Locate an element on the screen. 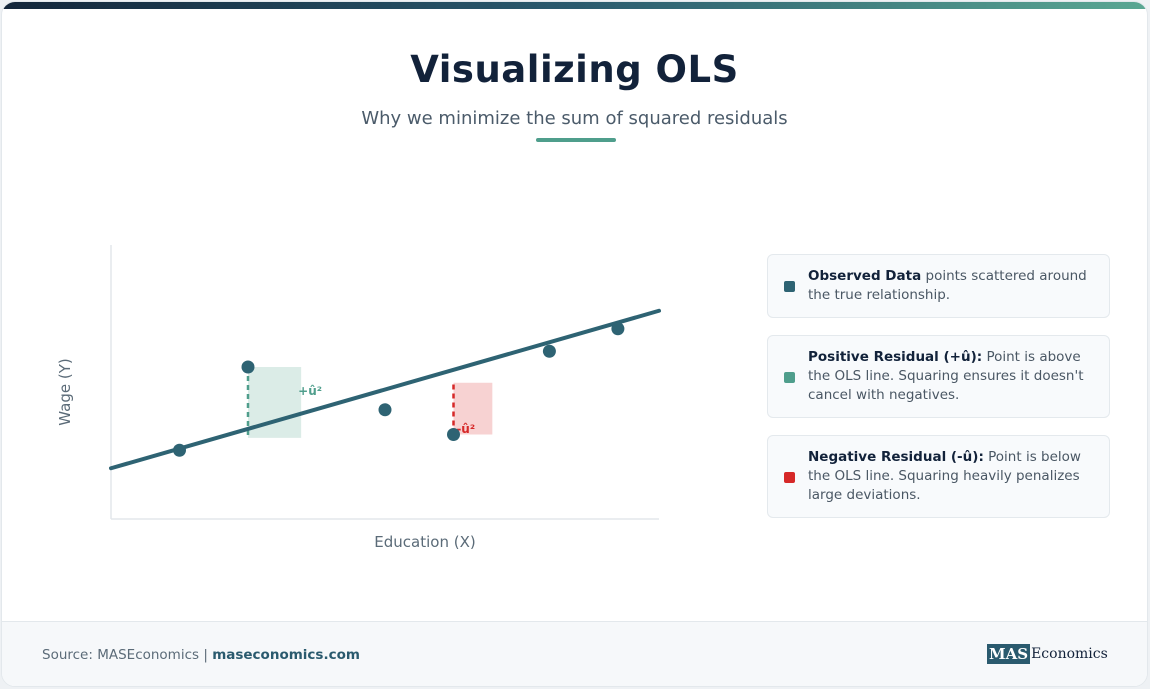  positive-residual-label: +û² is located at coordinates (310, 391).